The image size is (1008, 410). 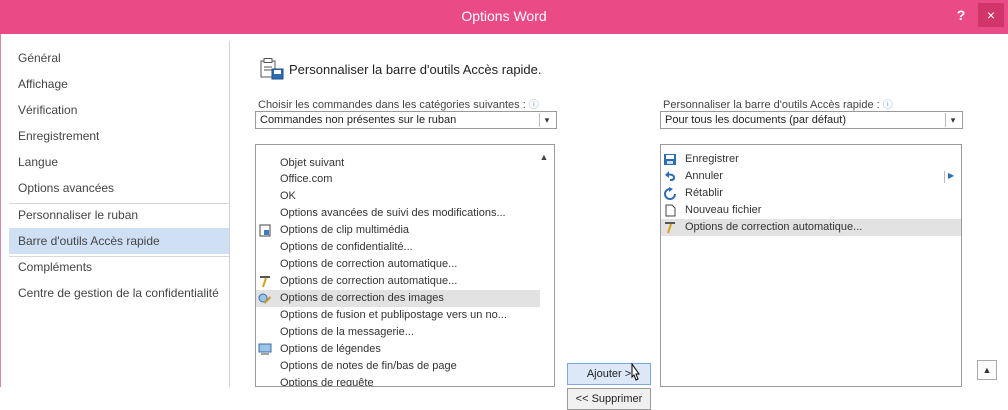 I want to click on nav-item-customize-ribbon: Personnaliser le ruban, so click(x=119, y=215).